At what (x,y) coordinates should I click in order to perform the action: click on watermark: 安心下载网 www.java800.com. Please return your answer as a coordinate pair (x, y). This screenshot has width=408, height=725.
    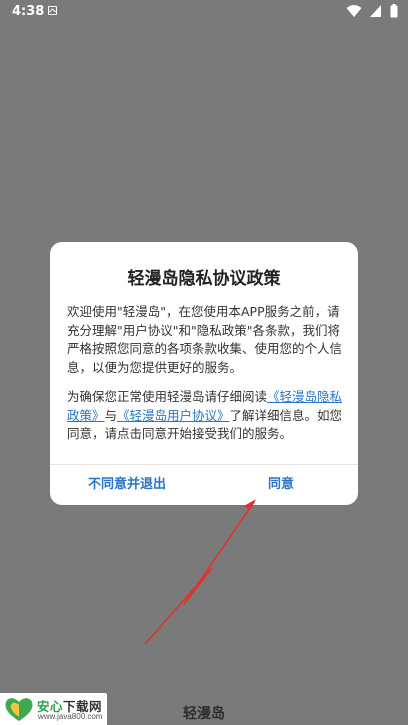
    Looking at the image, I should click on (53, 709).